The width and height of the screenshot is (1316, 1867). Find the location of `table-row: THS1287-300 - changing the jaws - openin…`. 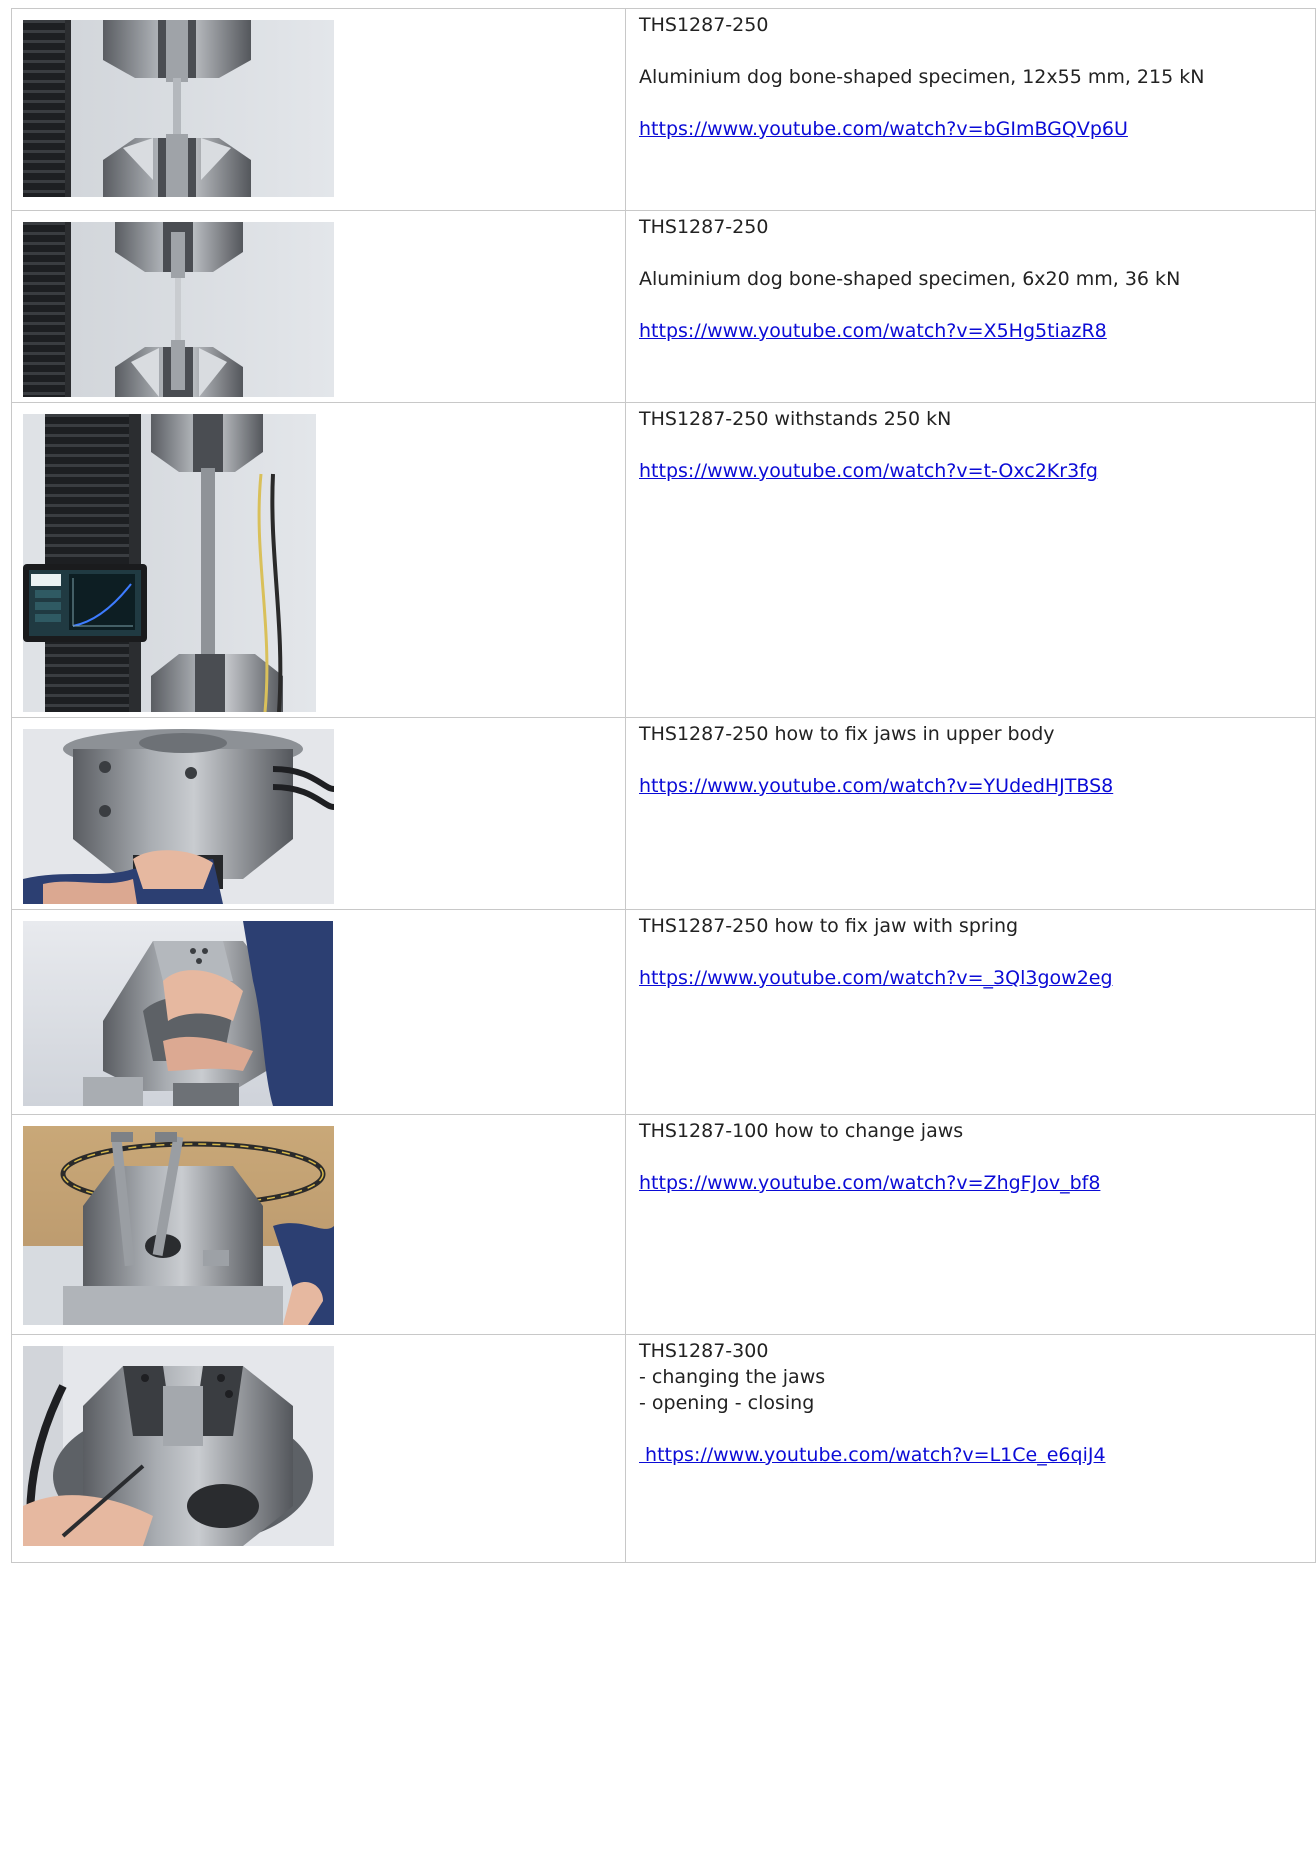

table-row: THS1287-300 - changing the jaws - openin… is located at coordinates (663, 1448).